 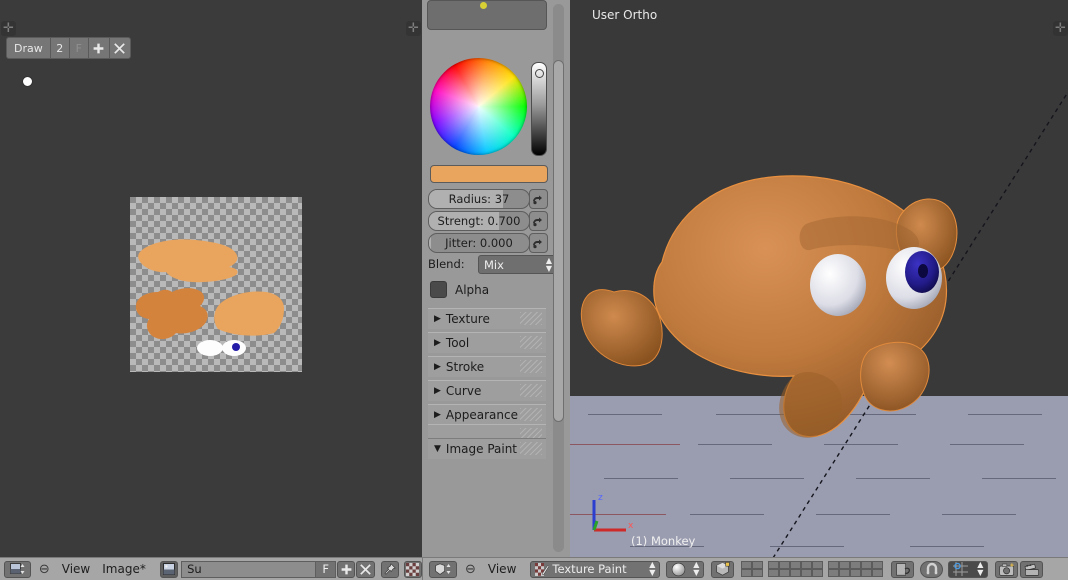 I want to click on jitter-slider-label: Jitter: 0.000, so click(x=479, y=243).